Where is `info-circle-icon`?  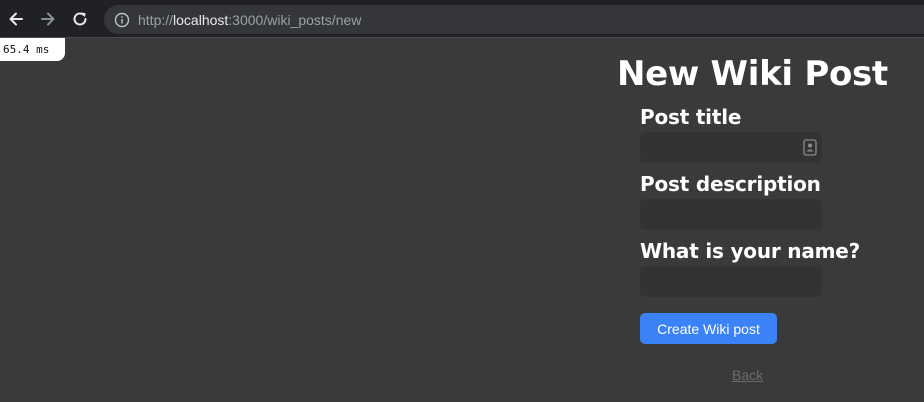 info-circle-icon is located at coordinates (122, 20).